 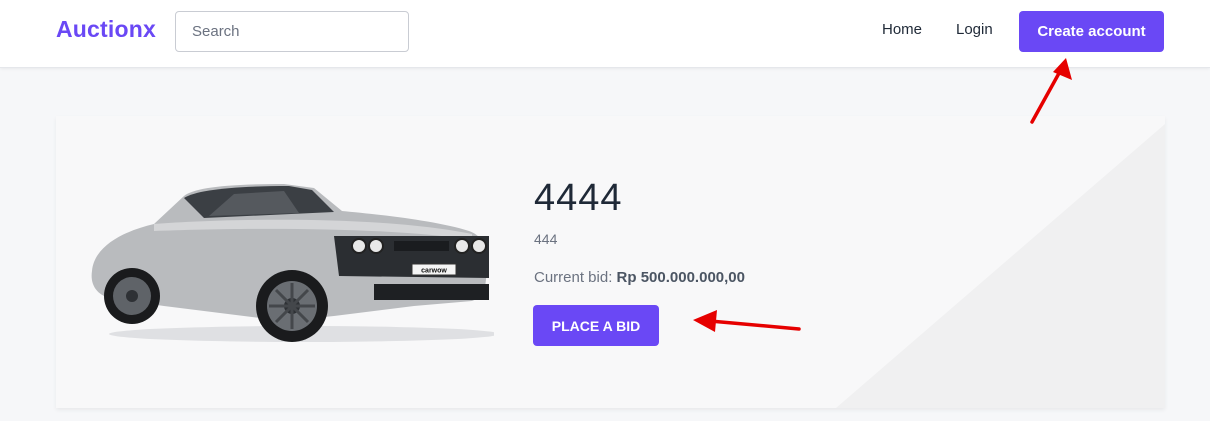 What do you see at coordinates (578, 198) in the screenshot?
I see `auction-title: 4444` at bounding box center [578, 198].